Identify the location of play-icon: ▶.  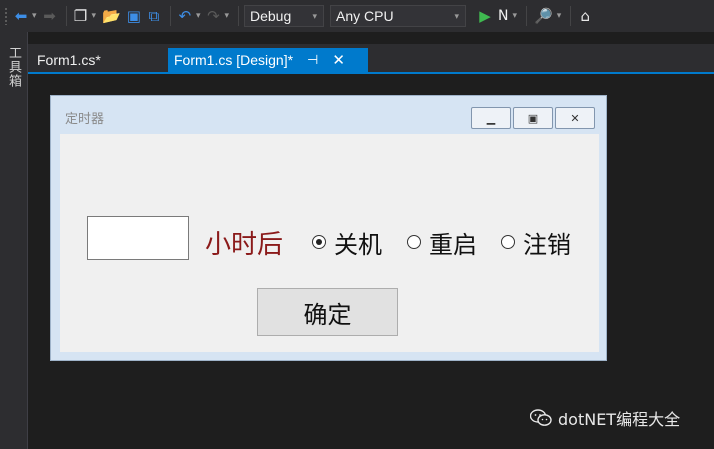
(485, 16).